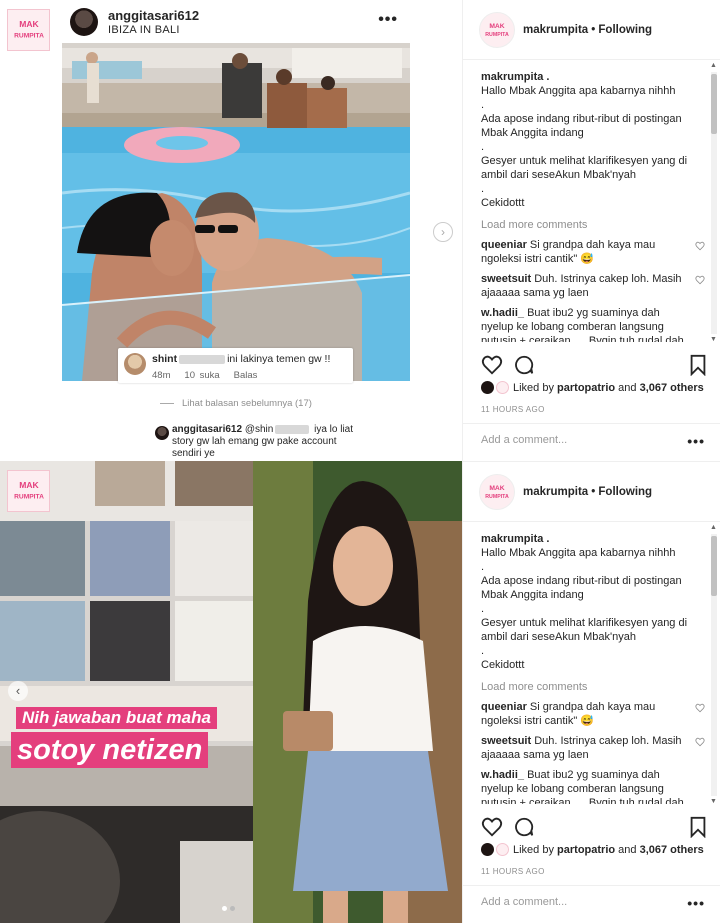 This screenshot has height=923, width=720. What do you see at coordinates (513, 409) in the screenshot?
I see `post-time: 11 HOURS AGO` at bounding box center [513, 409].